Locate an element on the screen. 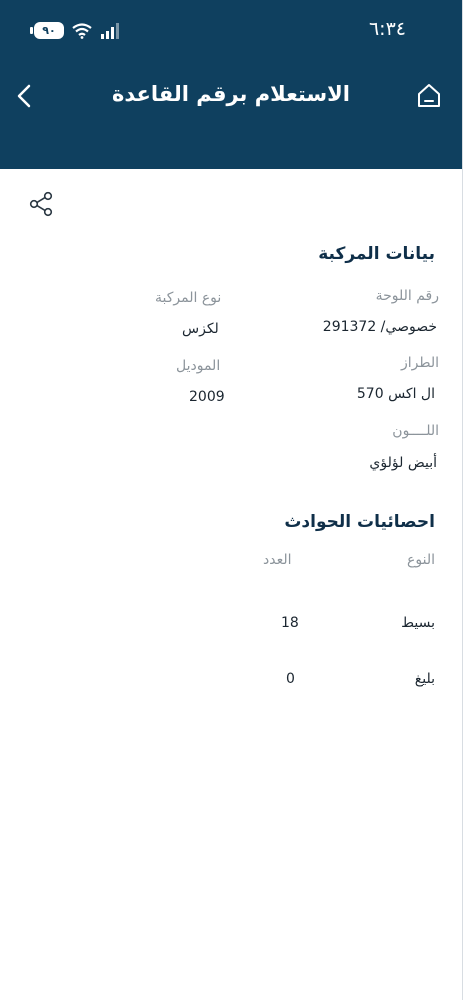  model-type-value: ال اكس 570 is located at coordinates (395, 394).